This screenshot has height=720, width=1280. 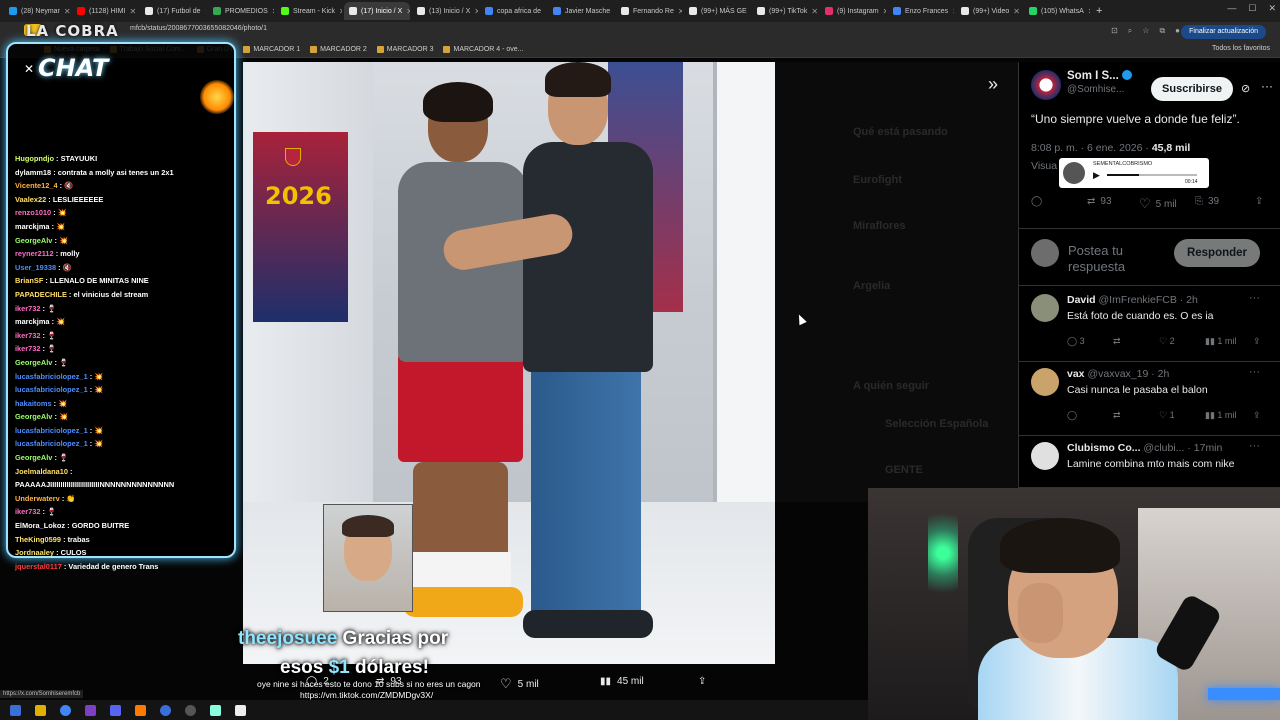 What do you see at coordinates (993, 84) in the screenshot?
I see `expand-panel-icon: »` at bounding box center [993, 84].